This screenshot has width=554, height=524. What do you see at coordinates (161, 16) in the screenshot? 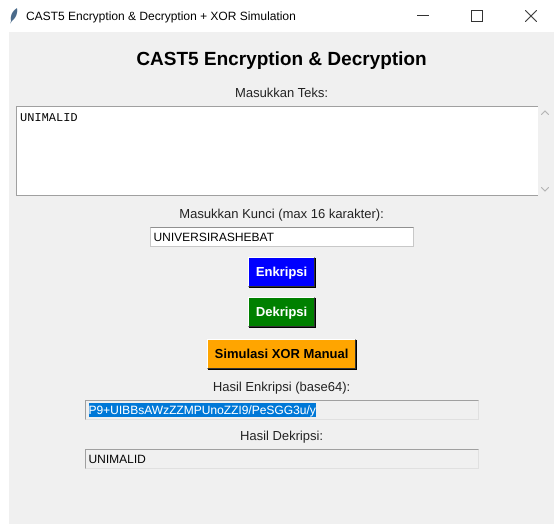
I see `window-title: CAST5 Encryption & Decryption + XOR Simulation` at bounding box center [161, 16].